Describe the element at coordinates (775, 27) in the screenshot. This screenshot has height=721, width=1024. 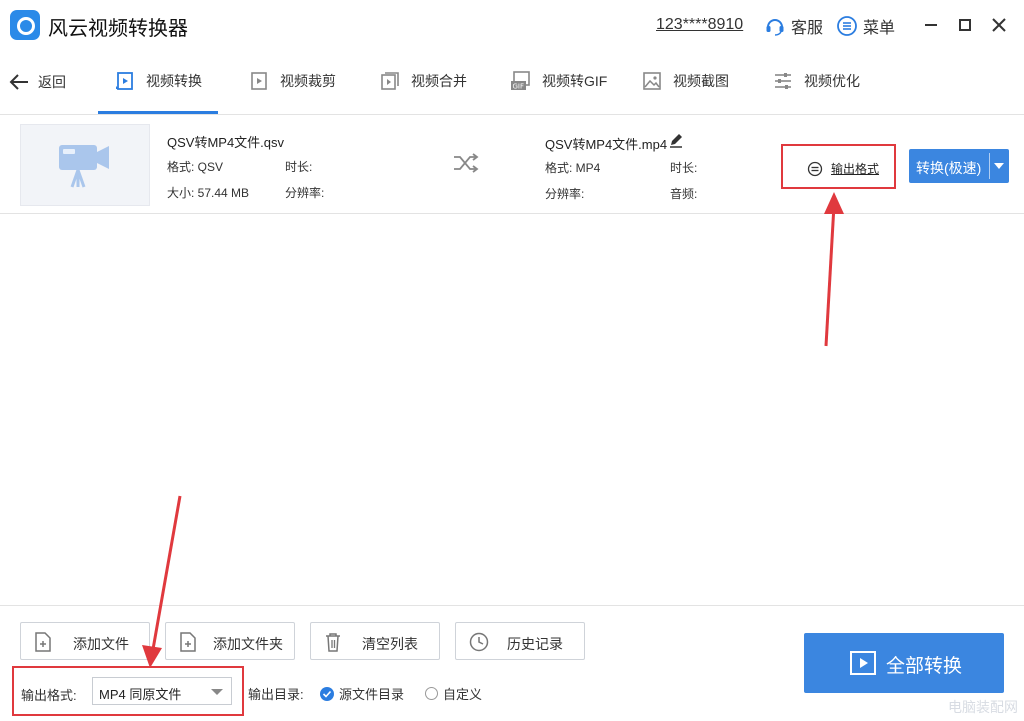
I see `headset-icon` at that location.